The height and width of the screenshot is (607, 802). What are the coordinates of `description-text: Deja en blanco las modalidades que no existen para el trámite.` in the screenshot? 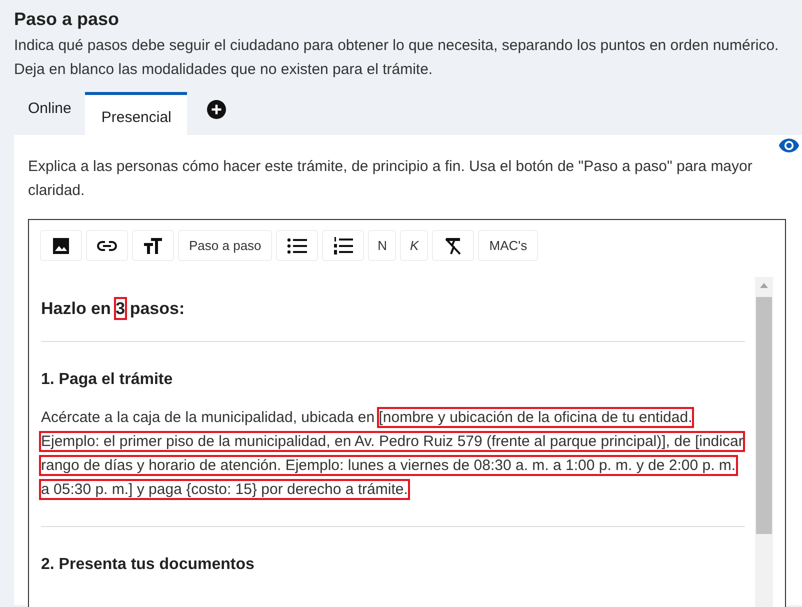 It's located at (224, 70).